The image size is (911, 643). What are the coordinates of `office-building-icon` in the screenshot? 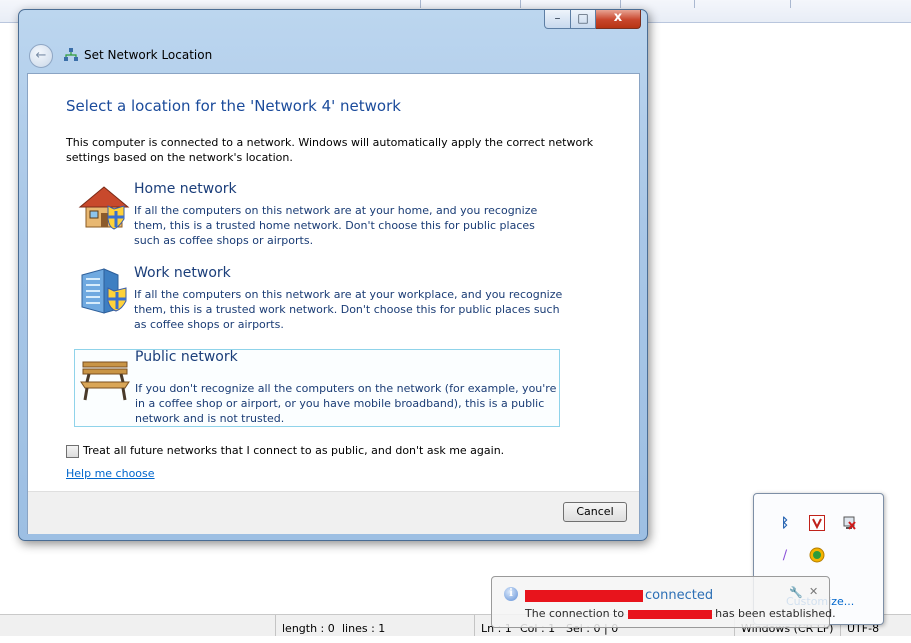 It's located at (104, 291).